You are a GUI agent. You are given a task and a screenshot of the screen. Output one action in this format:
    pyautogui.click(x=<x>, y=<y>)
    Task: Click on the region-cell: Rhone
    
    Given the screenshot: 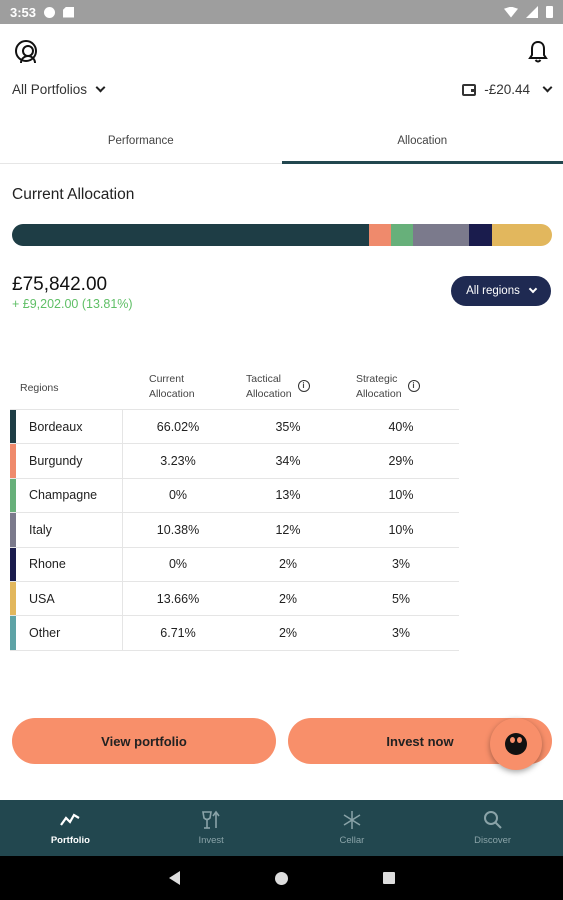 What is the action you would take?
    pyautogui.click(x=66, y=564)
    